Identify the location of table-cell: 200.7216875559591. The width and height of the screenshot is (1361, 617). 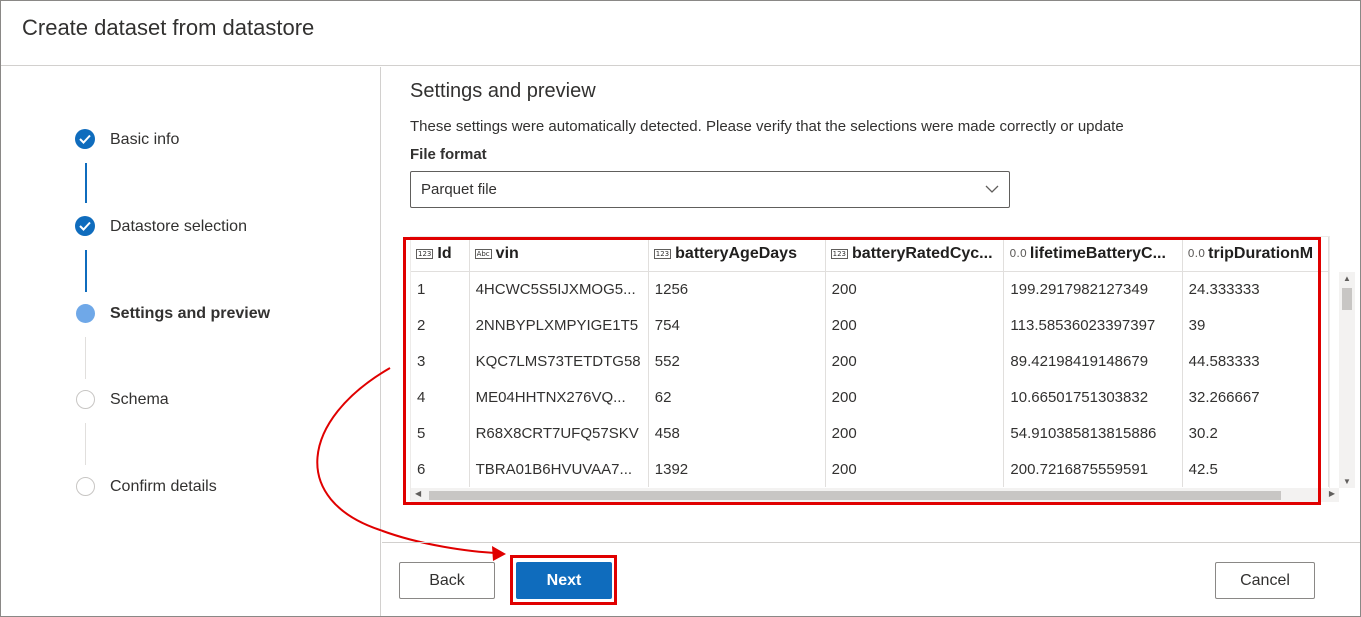
(1093, 469).